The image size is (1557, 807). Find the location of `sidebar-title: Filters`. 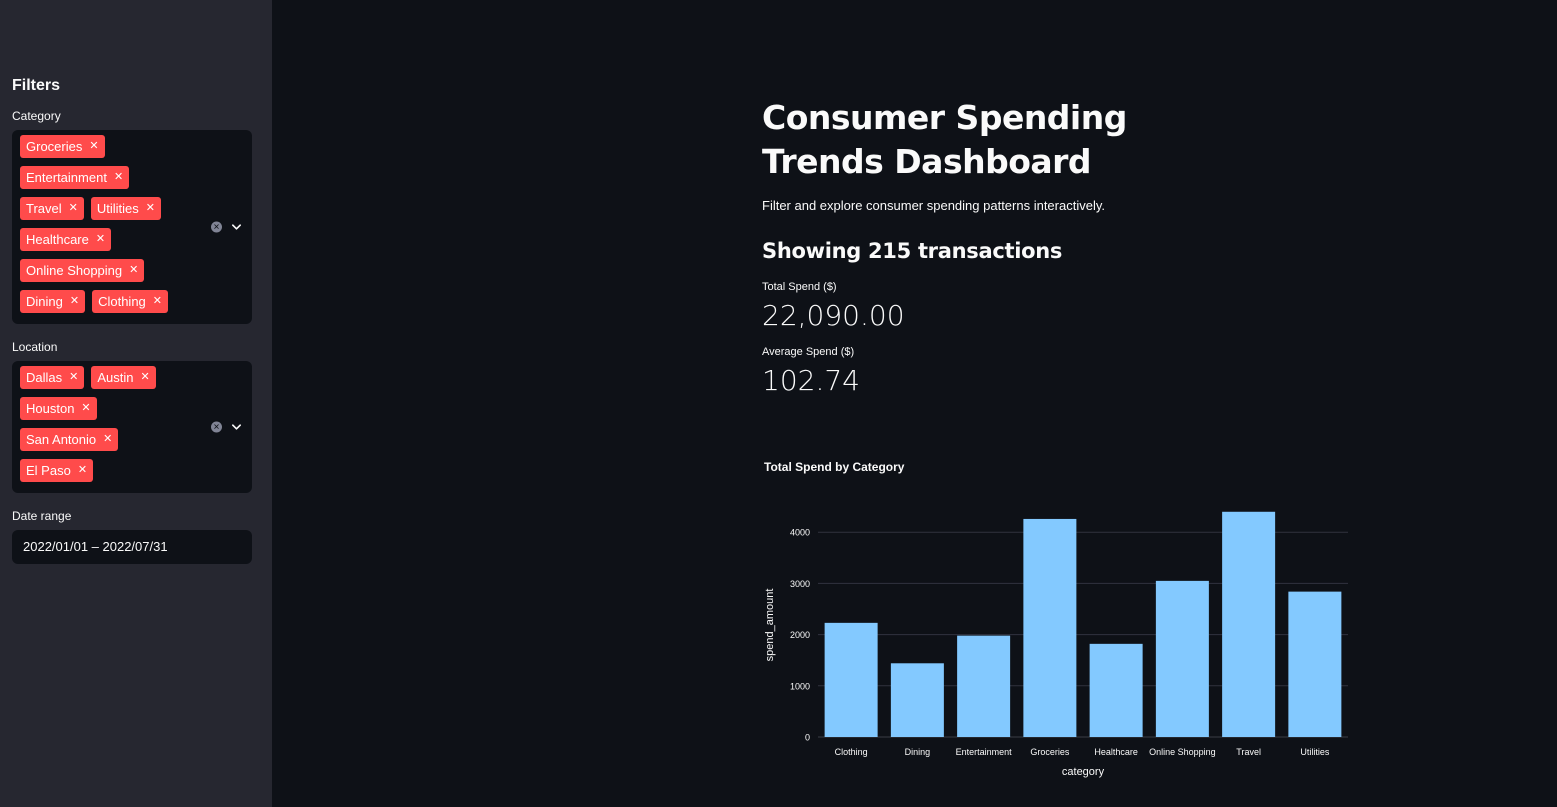

sidebar-title: Filters is located at coordinates (36, 85).